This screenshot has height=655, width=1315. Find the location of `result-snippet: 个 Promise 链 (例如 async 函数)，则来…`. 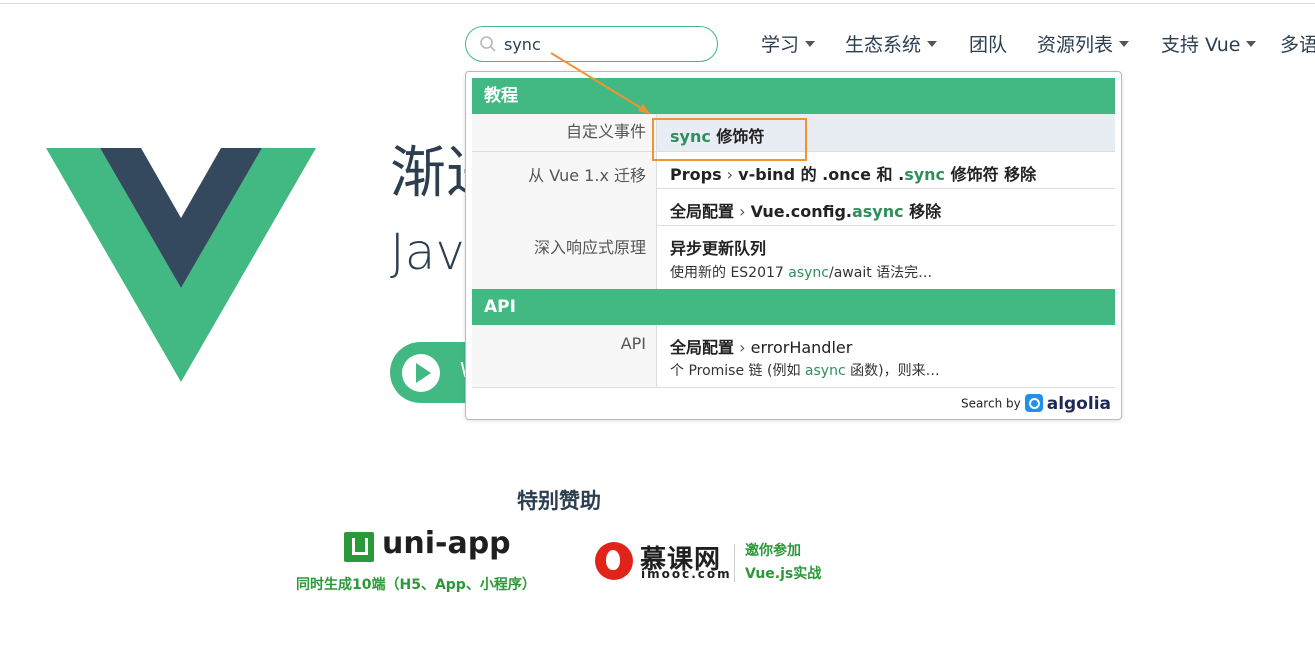

result-snippet: 个 Promise 链 (例如 async 函数)，则来… is located at coordinates (805, 371).